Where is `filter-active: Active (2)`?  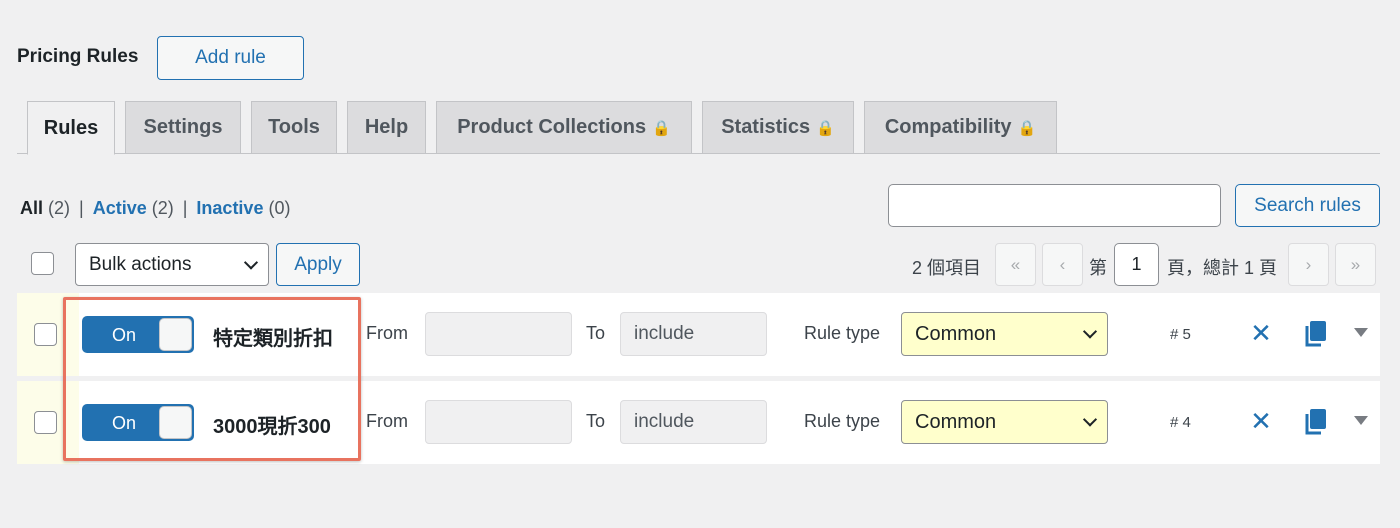
filter-active: Active (2) is located at coordinates (133, 208).